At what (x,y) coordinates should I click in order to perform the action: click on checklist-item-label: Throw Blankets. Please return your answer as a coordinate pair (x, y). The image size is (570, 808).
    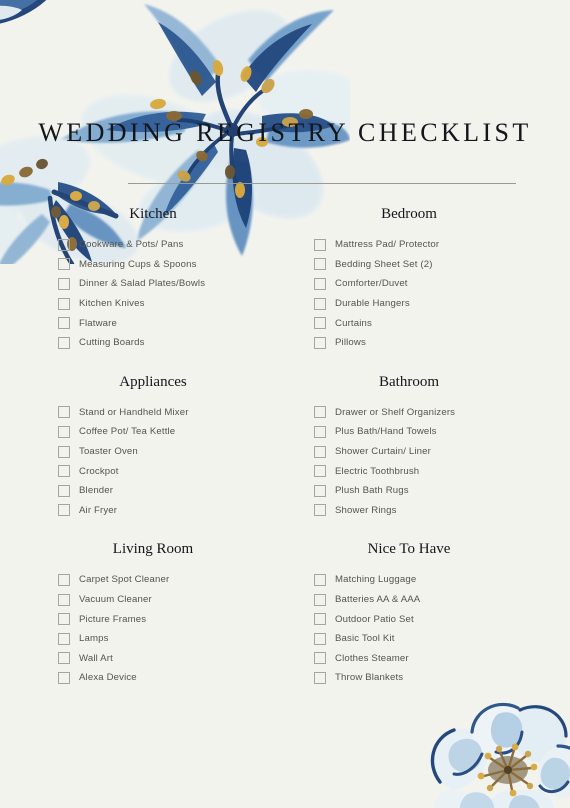
    Looking at the image, I should click on (369, 678).